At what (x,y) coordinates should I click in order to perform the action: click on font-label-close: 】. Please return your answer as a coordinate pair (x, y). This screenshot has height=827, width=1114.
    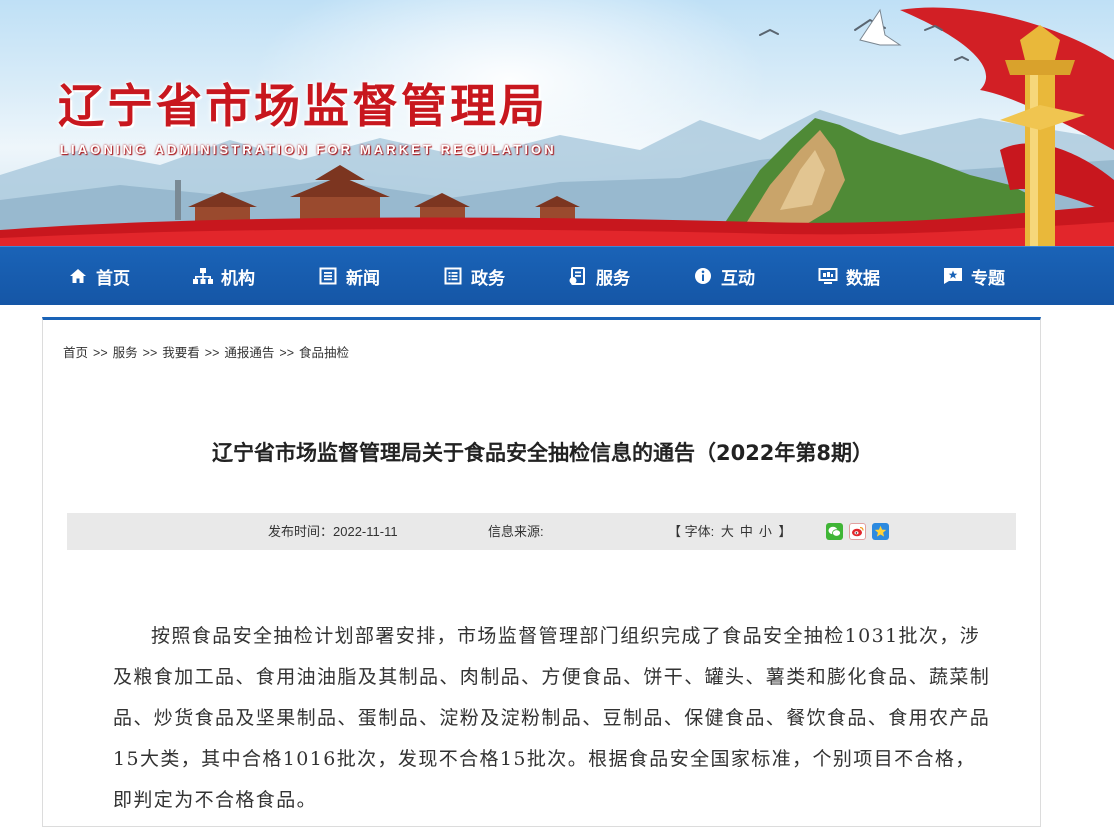
    Looking at the image, I should click on (785, 531).